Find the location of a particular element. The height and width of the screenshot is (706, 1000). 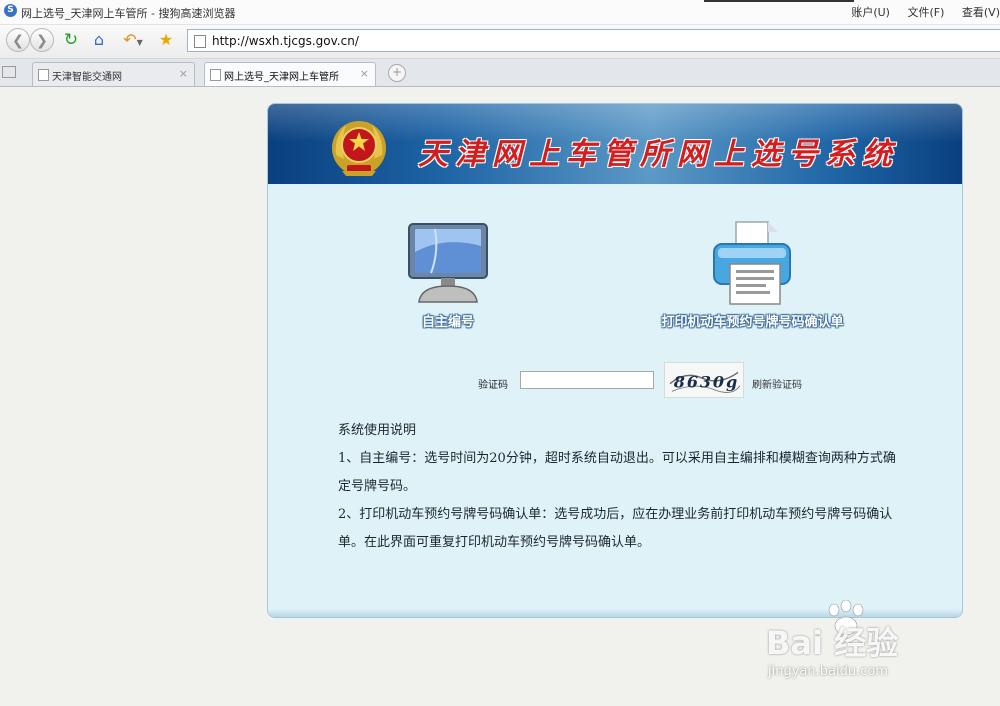

back-arrow-icon: ❮ is located at coordinates (18, 41).